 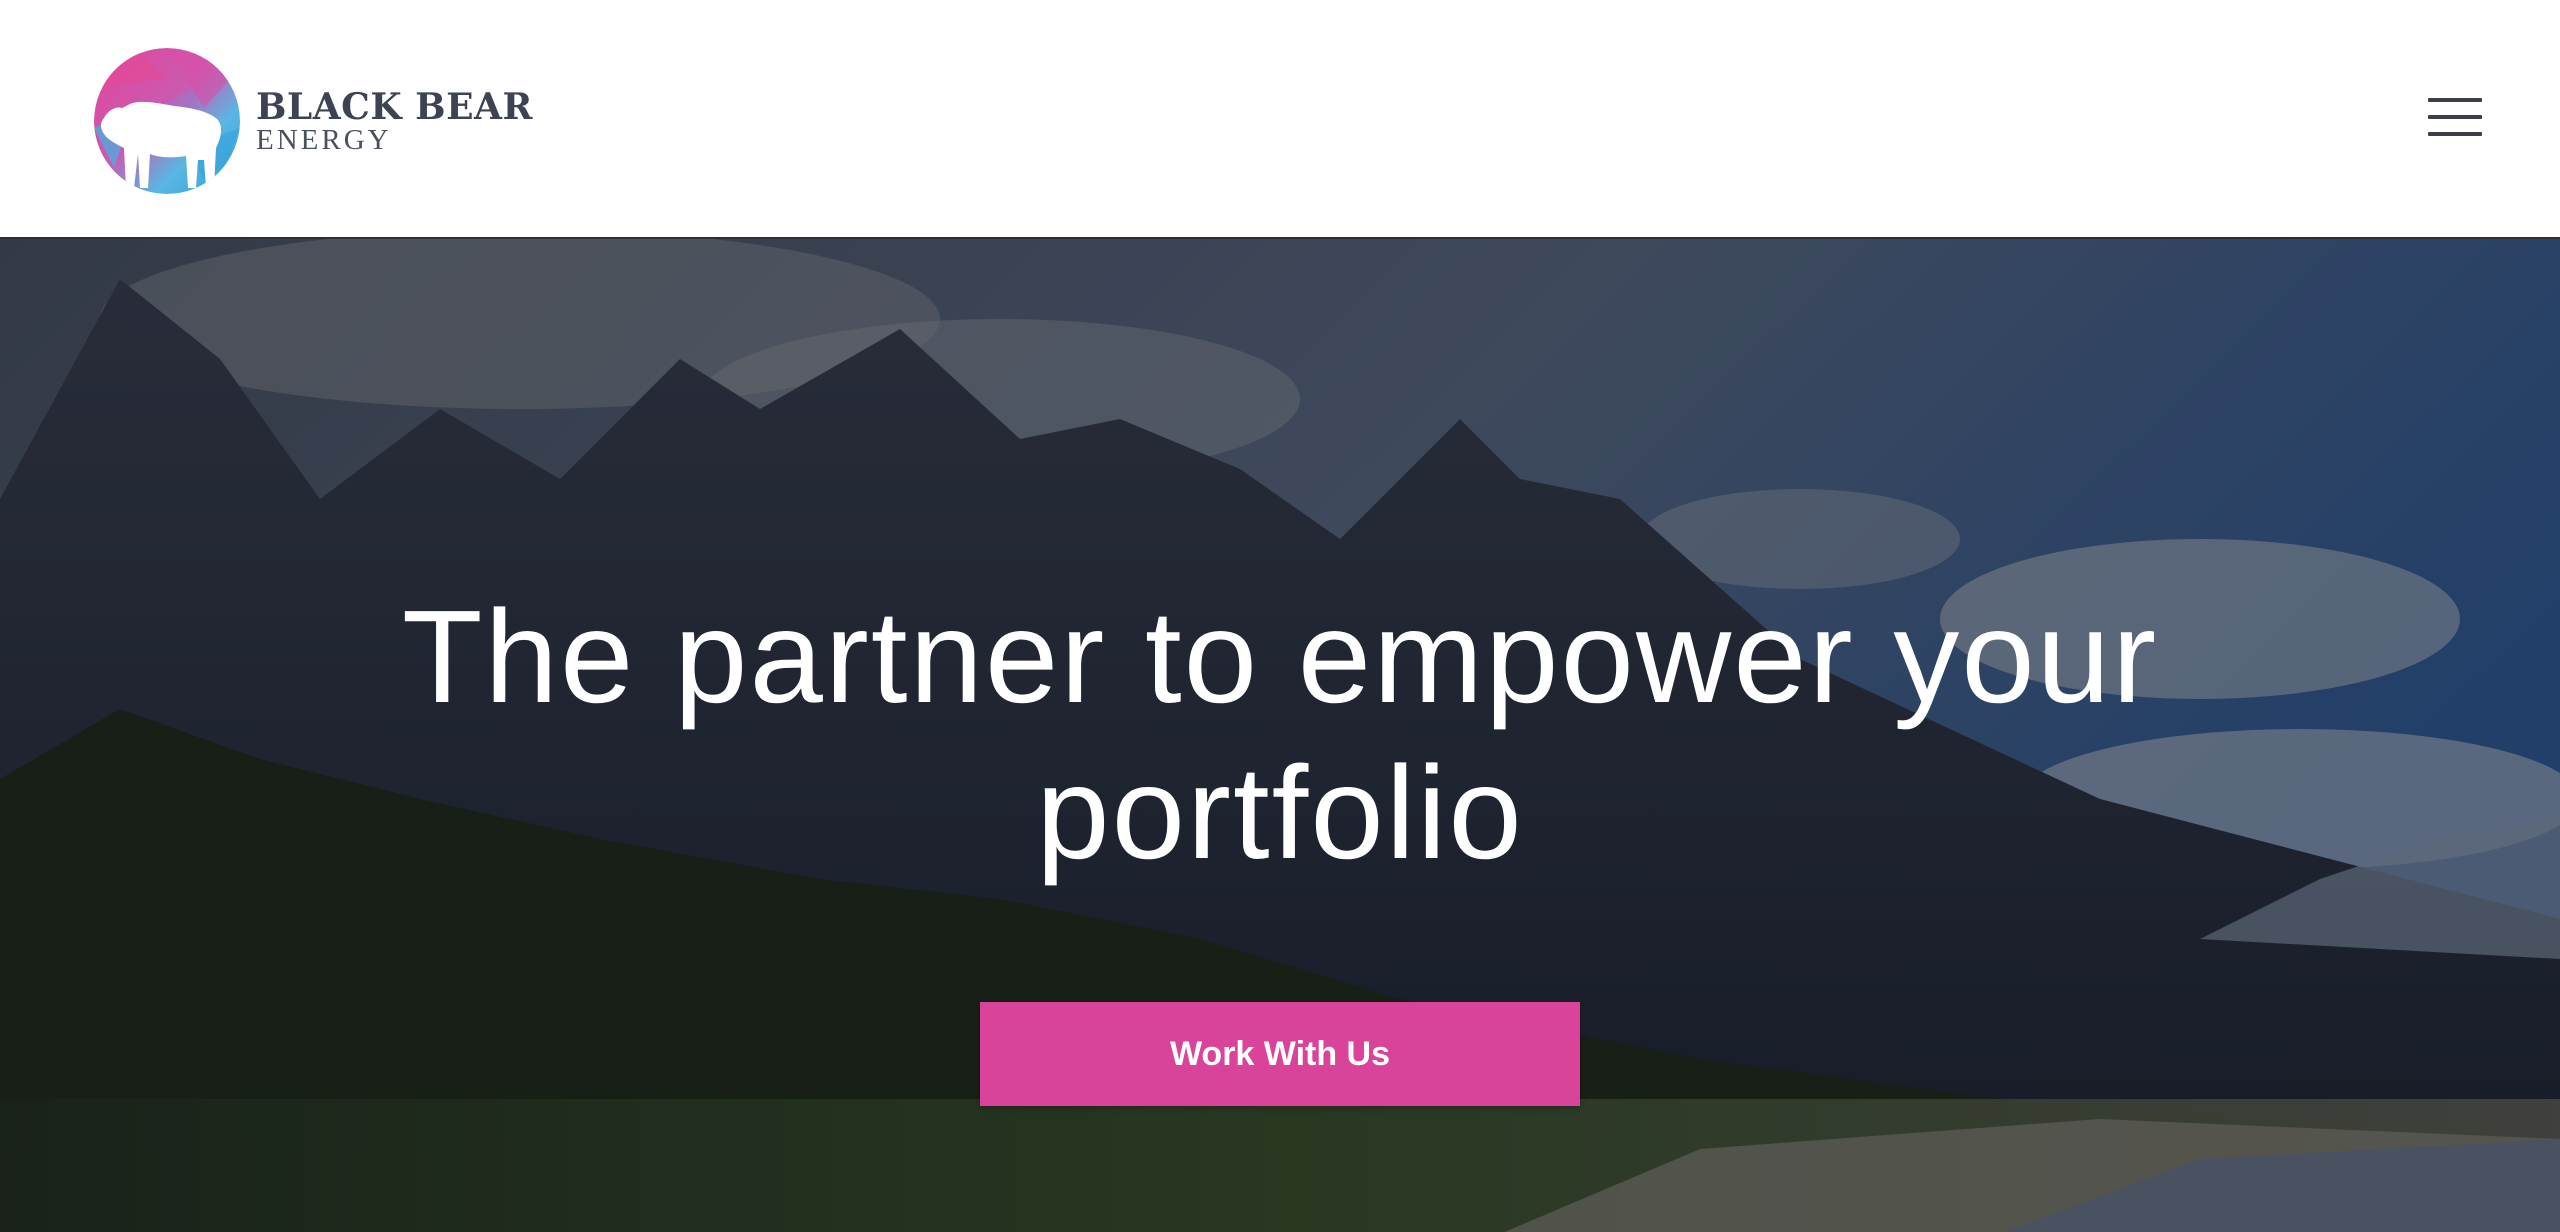 I want to click on brand-wordmark: BLACK BEAR ENERGY, so click(x=394, y=121).